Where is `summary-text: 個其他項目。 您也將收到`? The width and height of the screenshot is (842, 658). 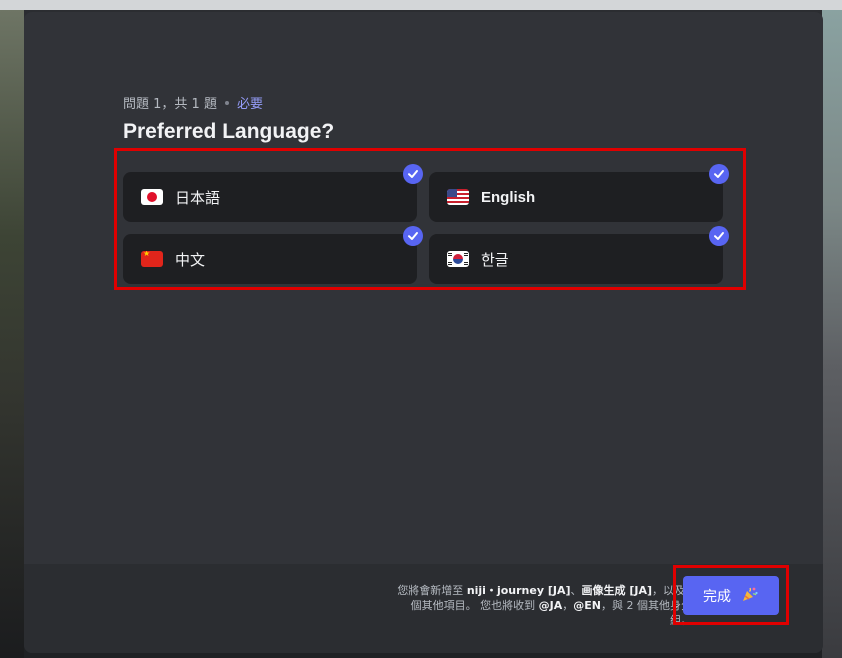
summary-text: 個其他項目。 您也將收到 is located at coordinates (474, 605).